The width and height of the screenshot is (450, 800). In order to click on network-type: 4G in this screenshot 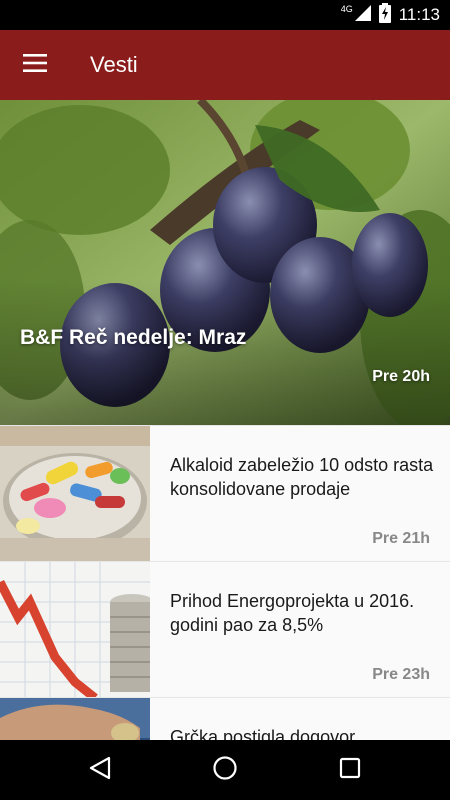, I will do `click(346, 9)`.